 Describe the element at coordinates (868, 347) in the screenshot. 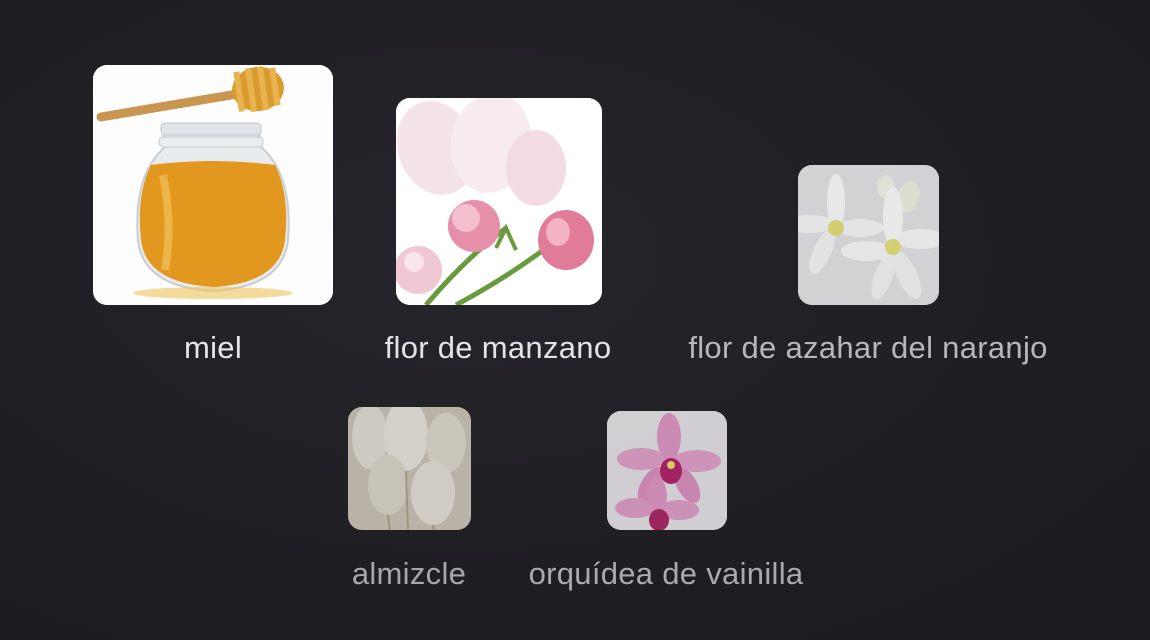

I see `note-label: flor de azahar del naranjo` at that location.